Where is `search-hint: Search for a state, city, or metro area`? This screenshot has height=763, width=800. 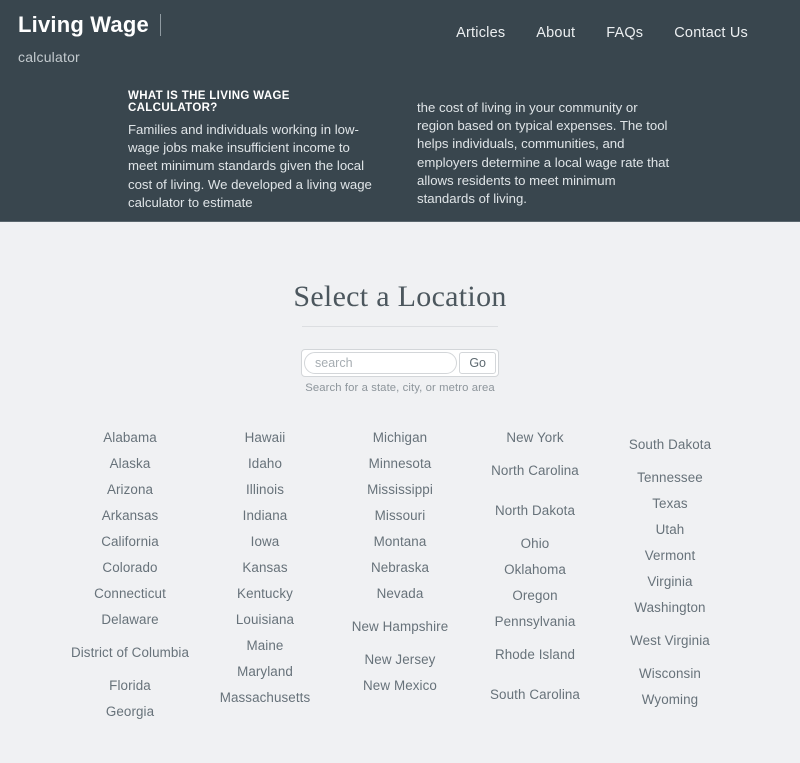
search-hint: Search for a state, city, or metro area is located at coordinates (400, 388).